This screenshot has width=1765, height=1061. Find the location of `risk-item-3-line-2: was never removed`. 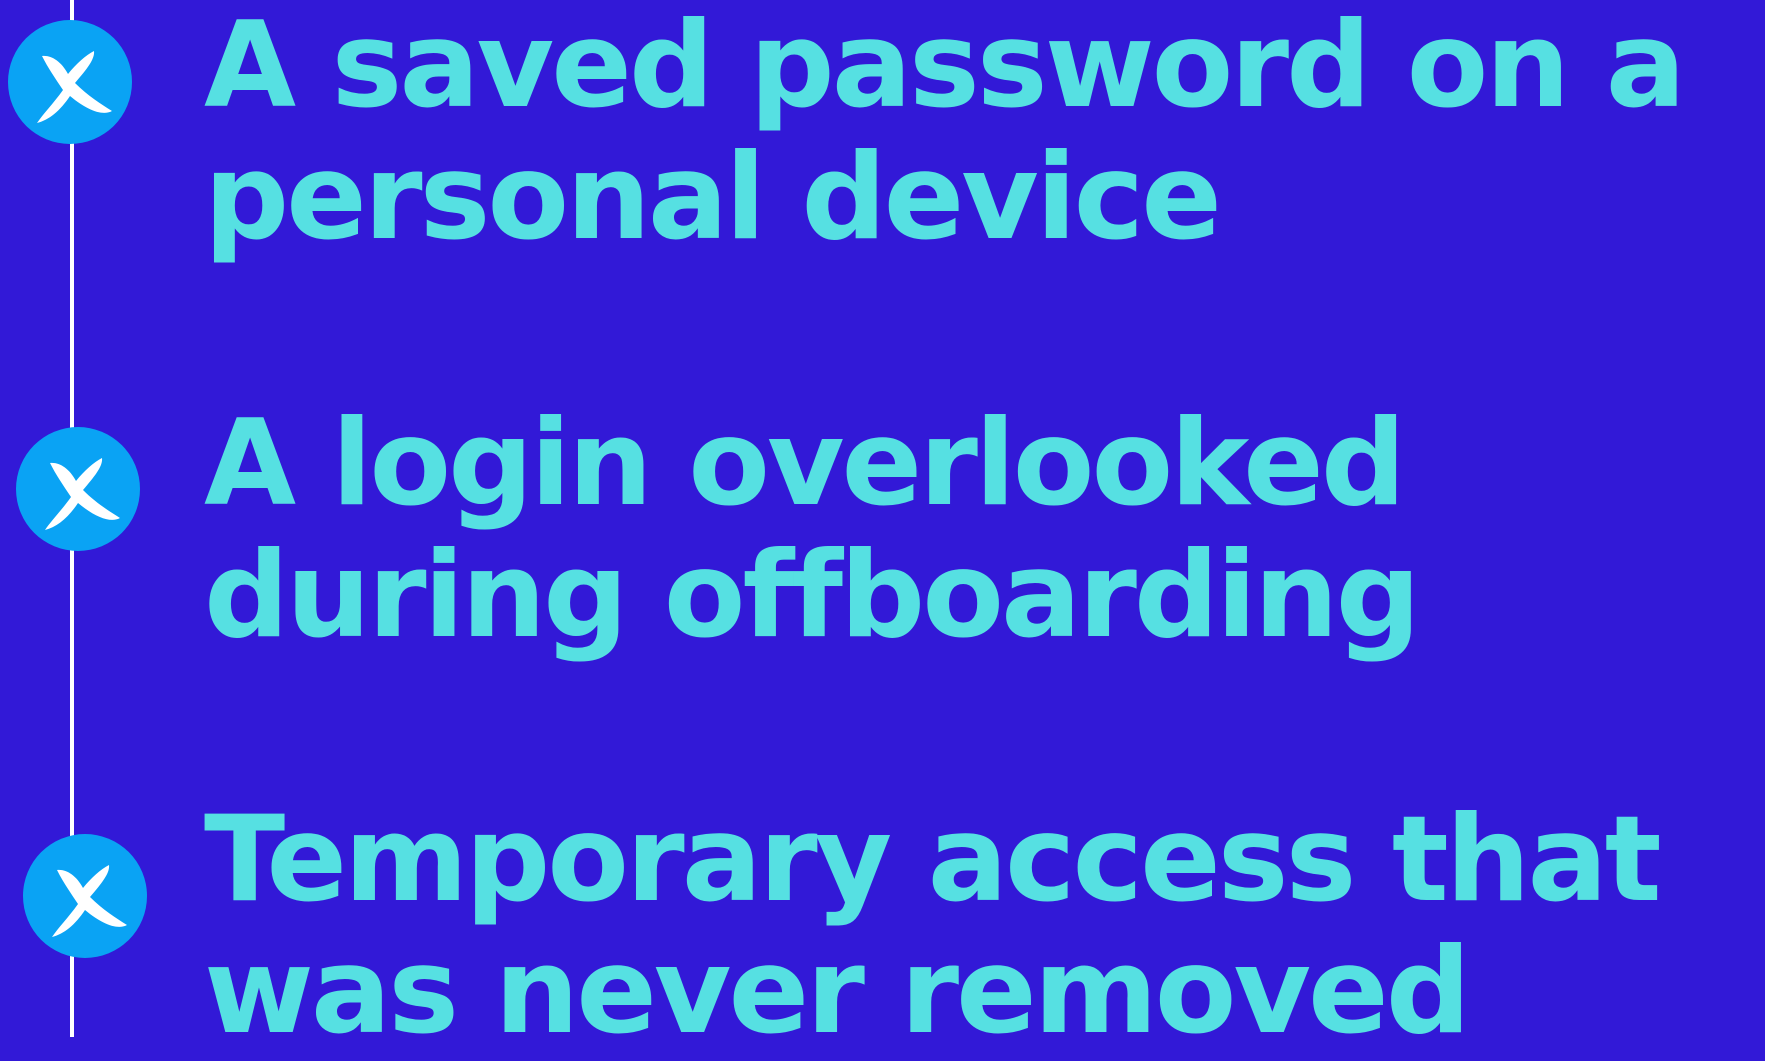

risk-item-3-line-2: was never removed is located at coordinates (837, 992).